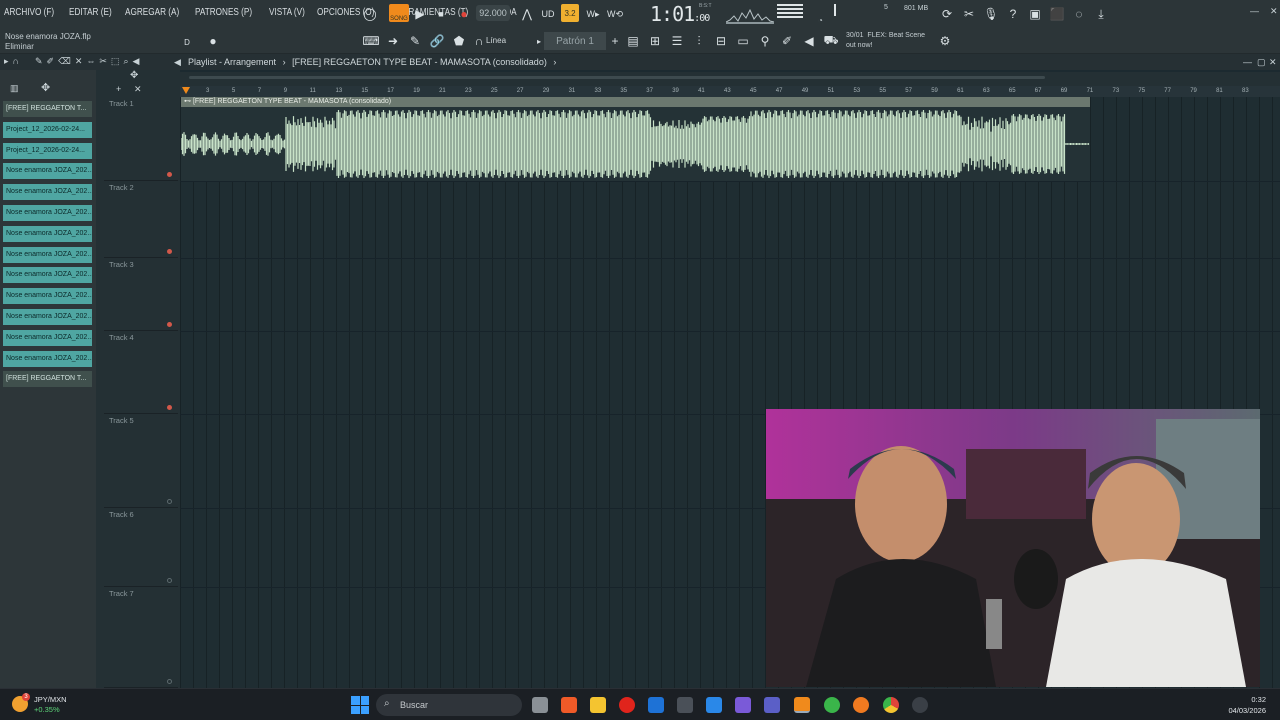 The width and height of the screenshot is (1280, 720). Describe the element at coordinates (393, 41) in the screenshot. I see `arrow-tool-icon: ➜` at that location.